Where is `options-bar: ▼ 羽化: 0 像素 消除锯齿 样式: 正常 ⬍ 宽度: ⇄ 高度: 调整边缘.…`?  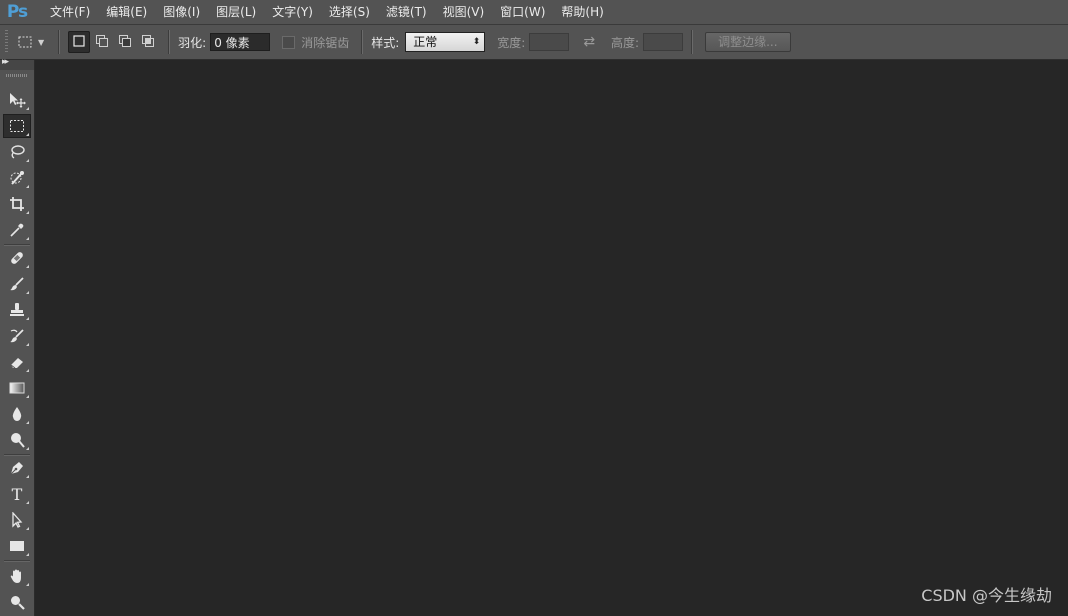
options-bar: ▼ 羽化: 0 像素 消除锯齿 样式: 正常 ⬍ 宽度: ⇄ 高度: 调整边缘.… is located at coordinates (534, 42).